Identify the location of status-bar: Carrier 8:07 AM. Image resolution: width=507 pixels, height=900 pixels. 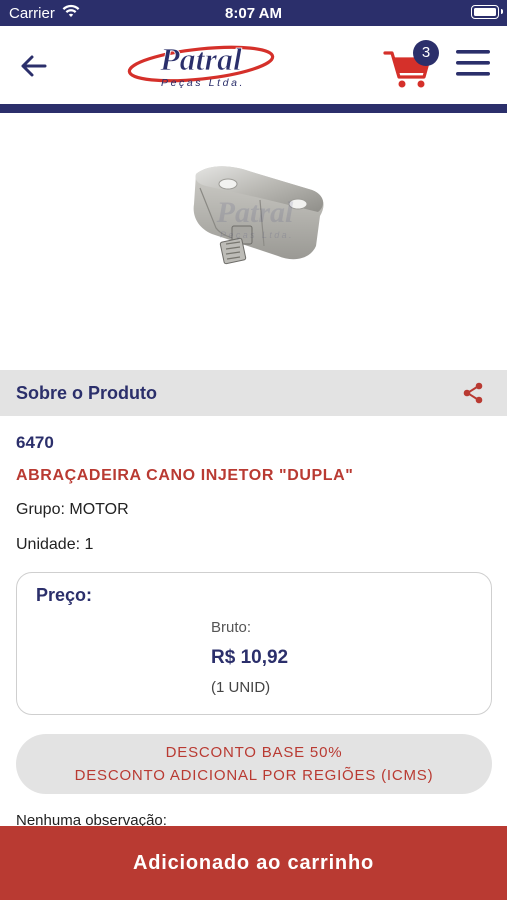
(253, 13).